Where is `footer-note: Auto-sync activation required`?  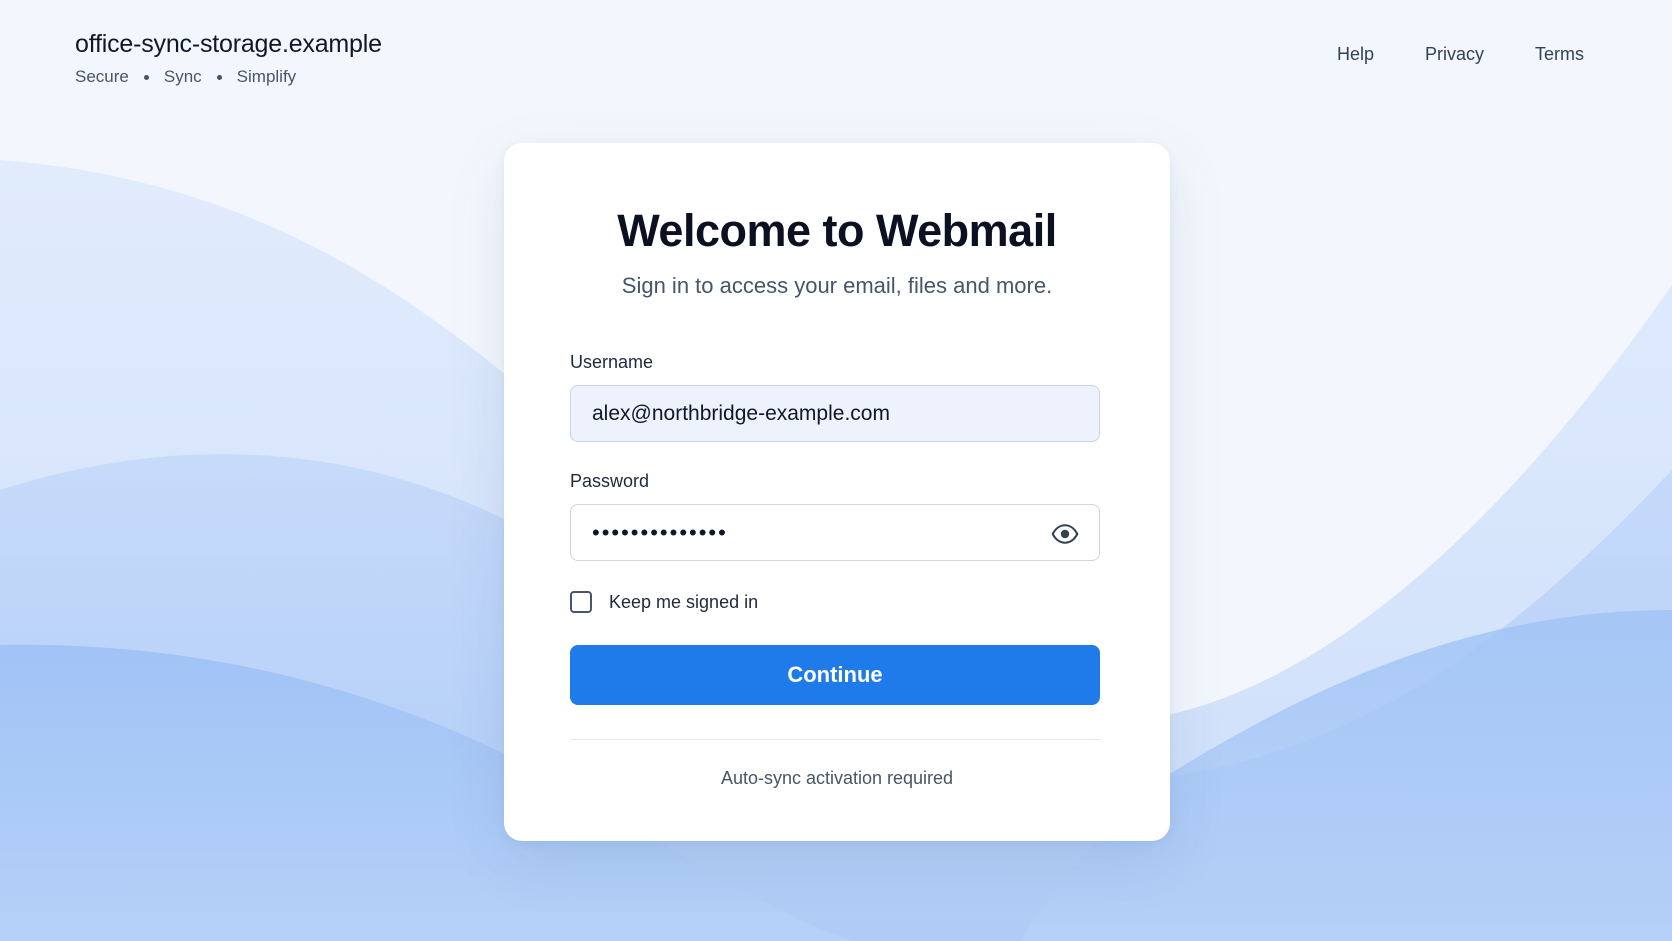
footer-note: Auto-sync activation required is located at coordinates (837, 778).